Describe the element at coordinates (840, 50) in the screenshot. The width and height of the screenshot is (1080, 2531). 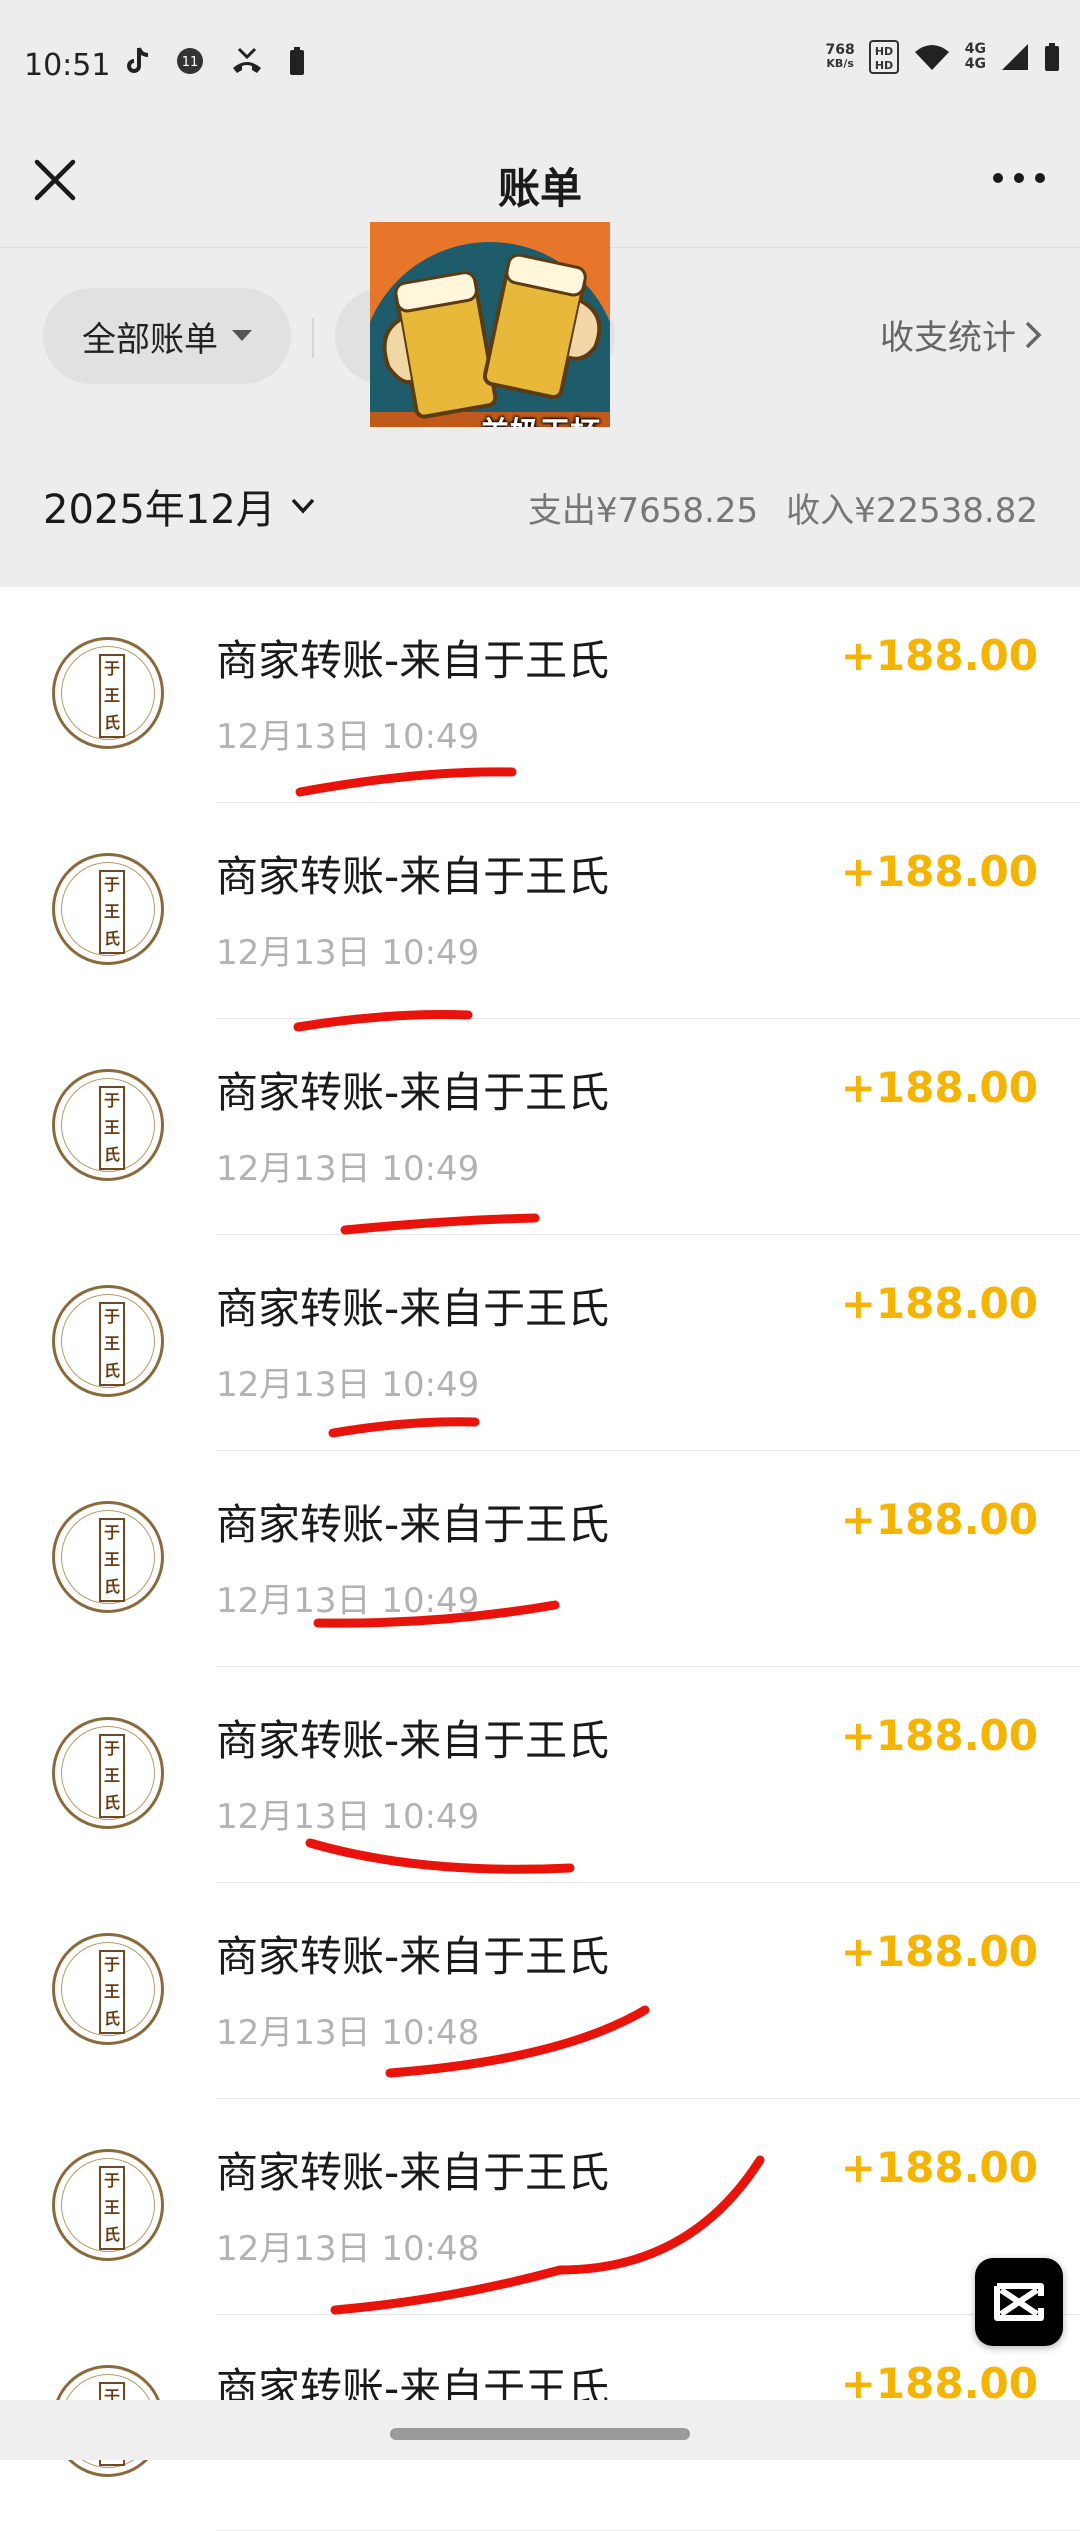
I see `network-speed-value: 768` at that location.